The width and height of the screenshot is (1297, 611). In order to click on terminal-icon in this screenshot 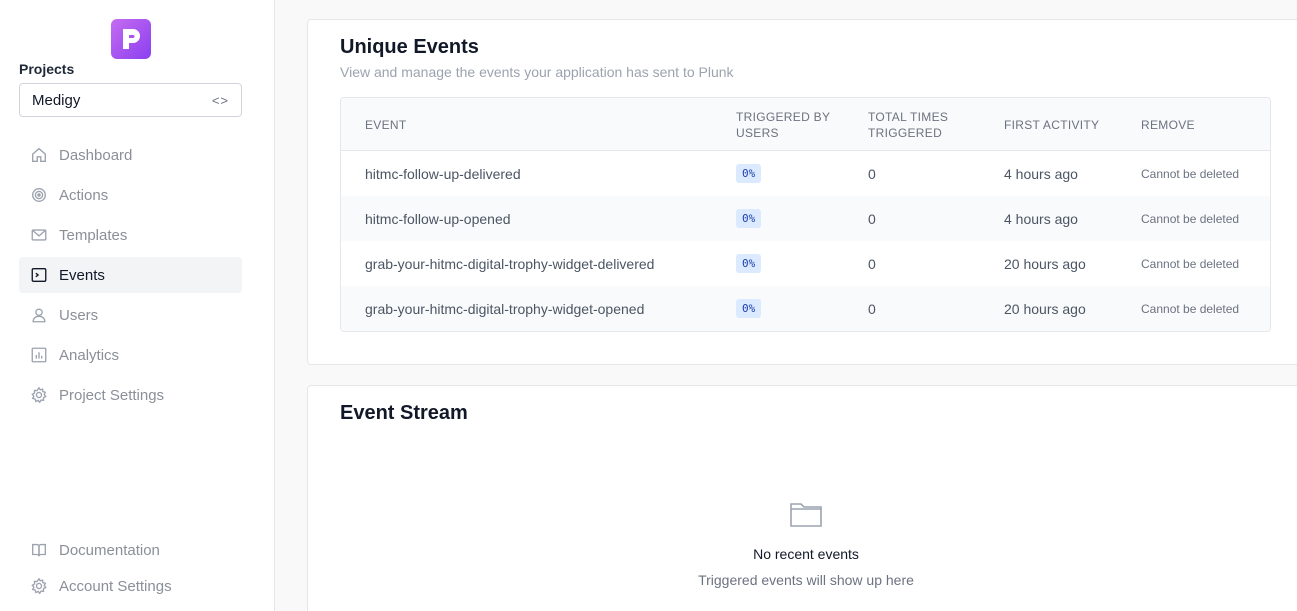, I will do `click(39, 275)`.